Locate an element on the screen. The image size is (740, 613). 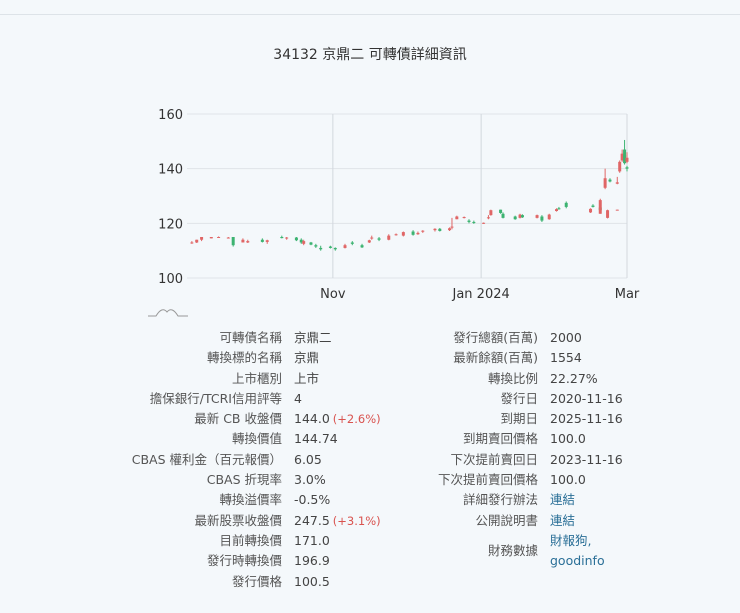
info-value: 100.0 is located at coordinates (568, 439).